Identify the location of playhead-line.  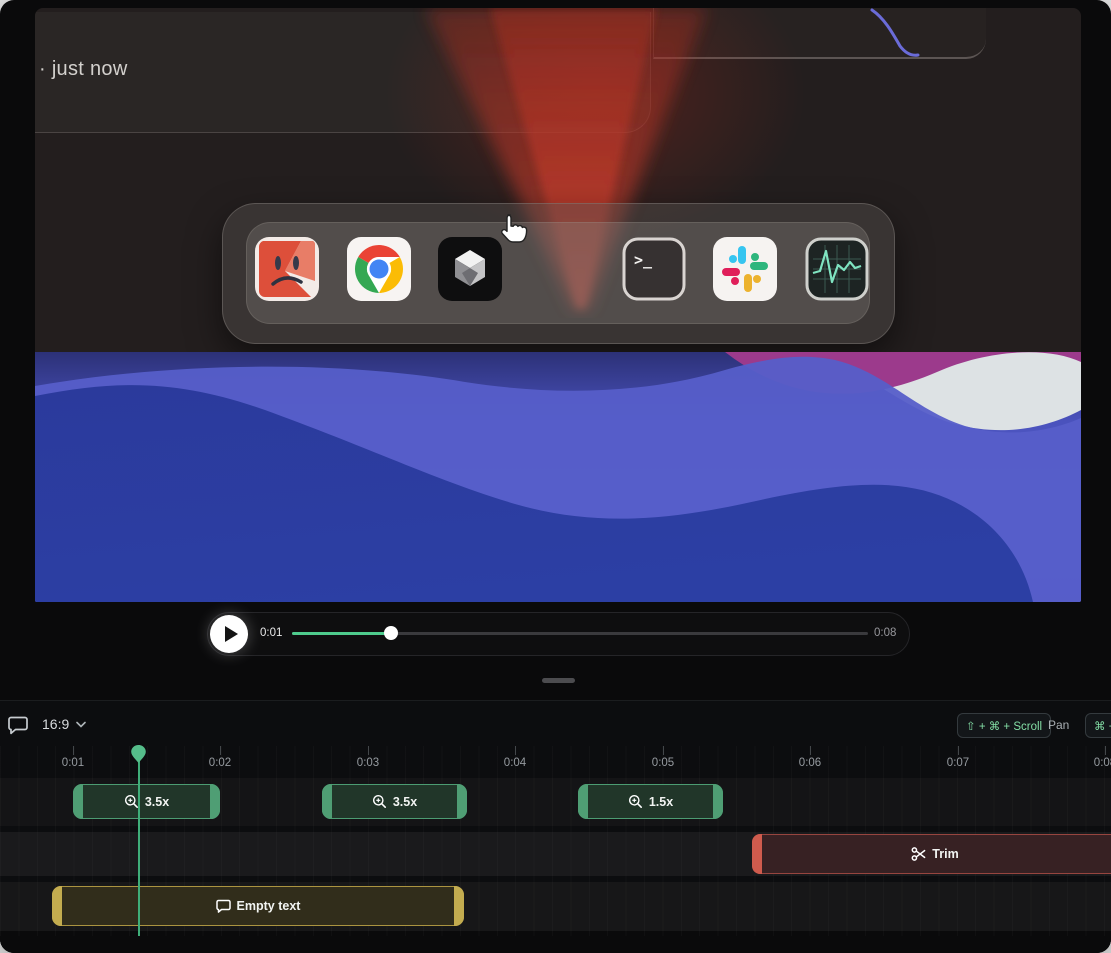
(139, 840).